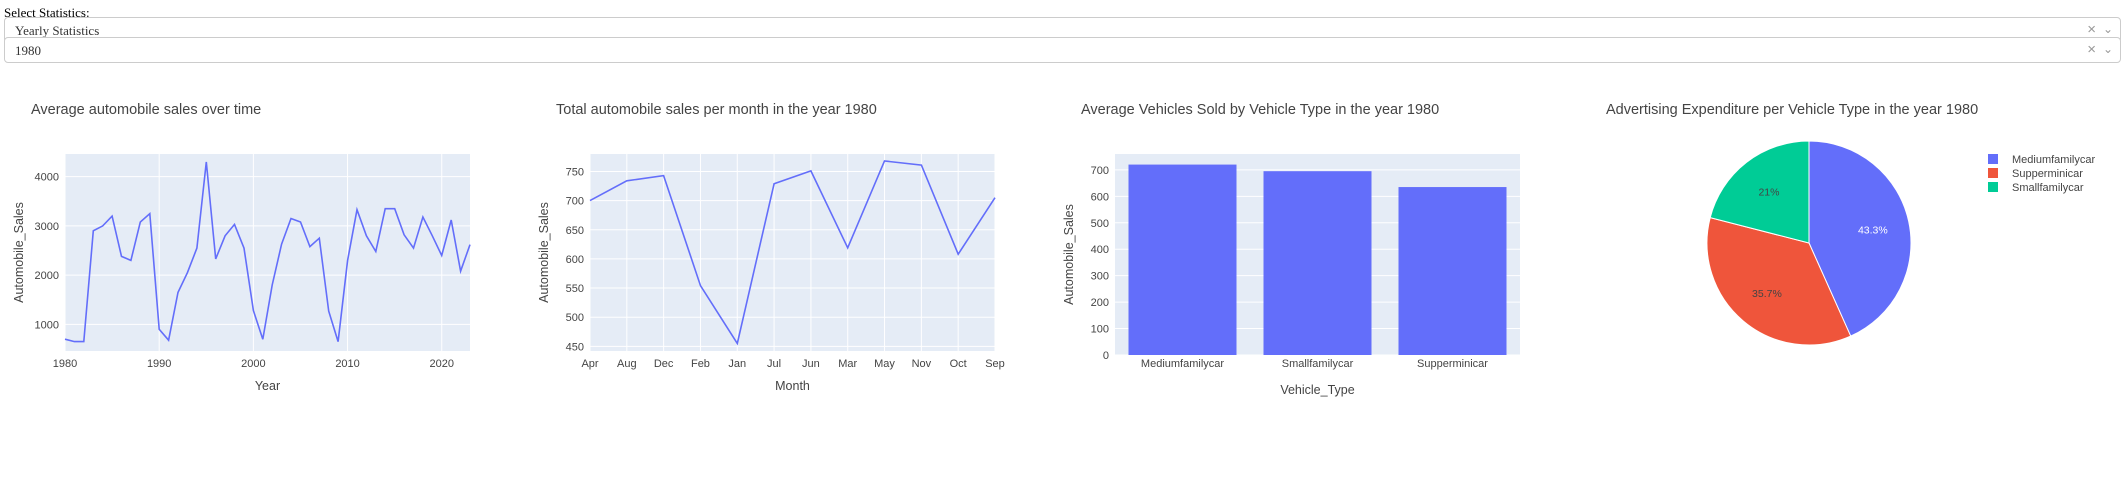 This screenshot has width=2126, height=485. I want to click on x-tick-label: Nov, so click(922, 364).